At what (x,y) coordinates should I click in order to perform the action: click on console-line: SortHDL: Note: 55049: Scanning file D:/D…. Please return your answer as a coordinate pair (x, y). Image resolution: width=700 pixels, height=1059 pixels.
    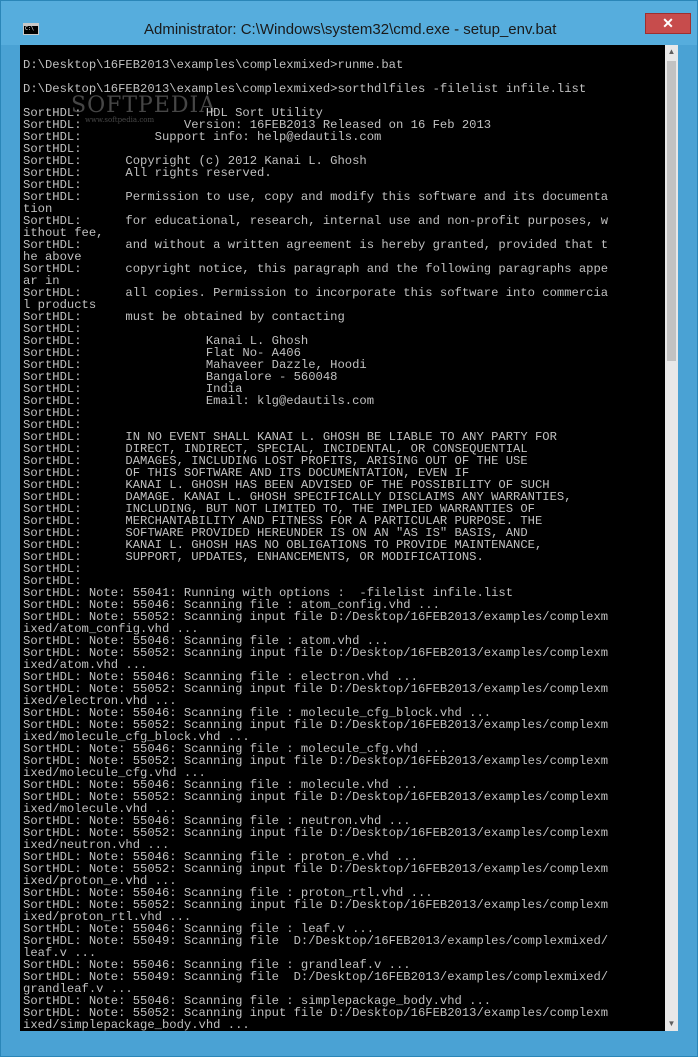
    Looking at the image, I should click on (316, 941).